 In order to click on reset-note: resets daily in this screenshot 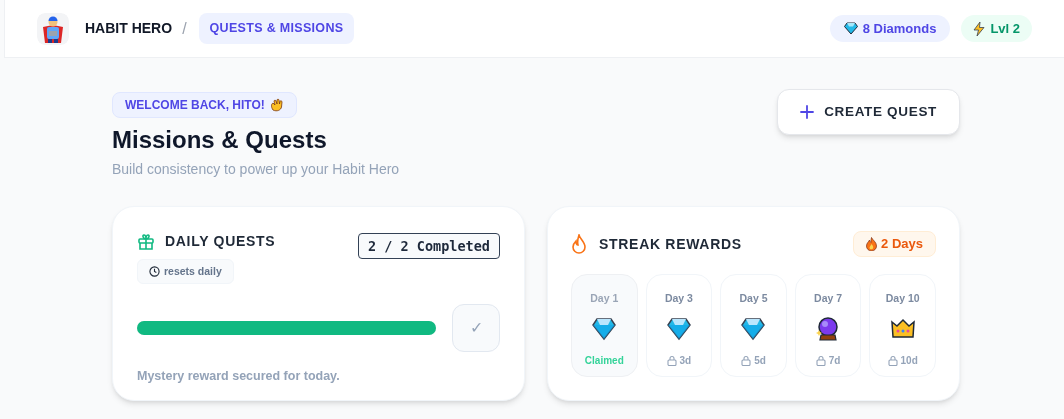, I will do `click(193, 271)`.